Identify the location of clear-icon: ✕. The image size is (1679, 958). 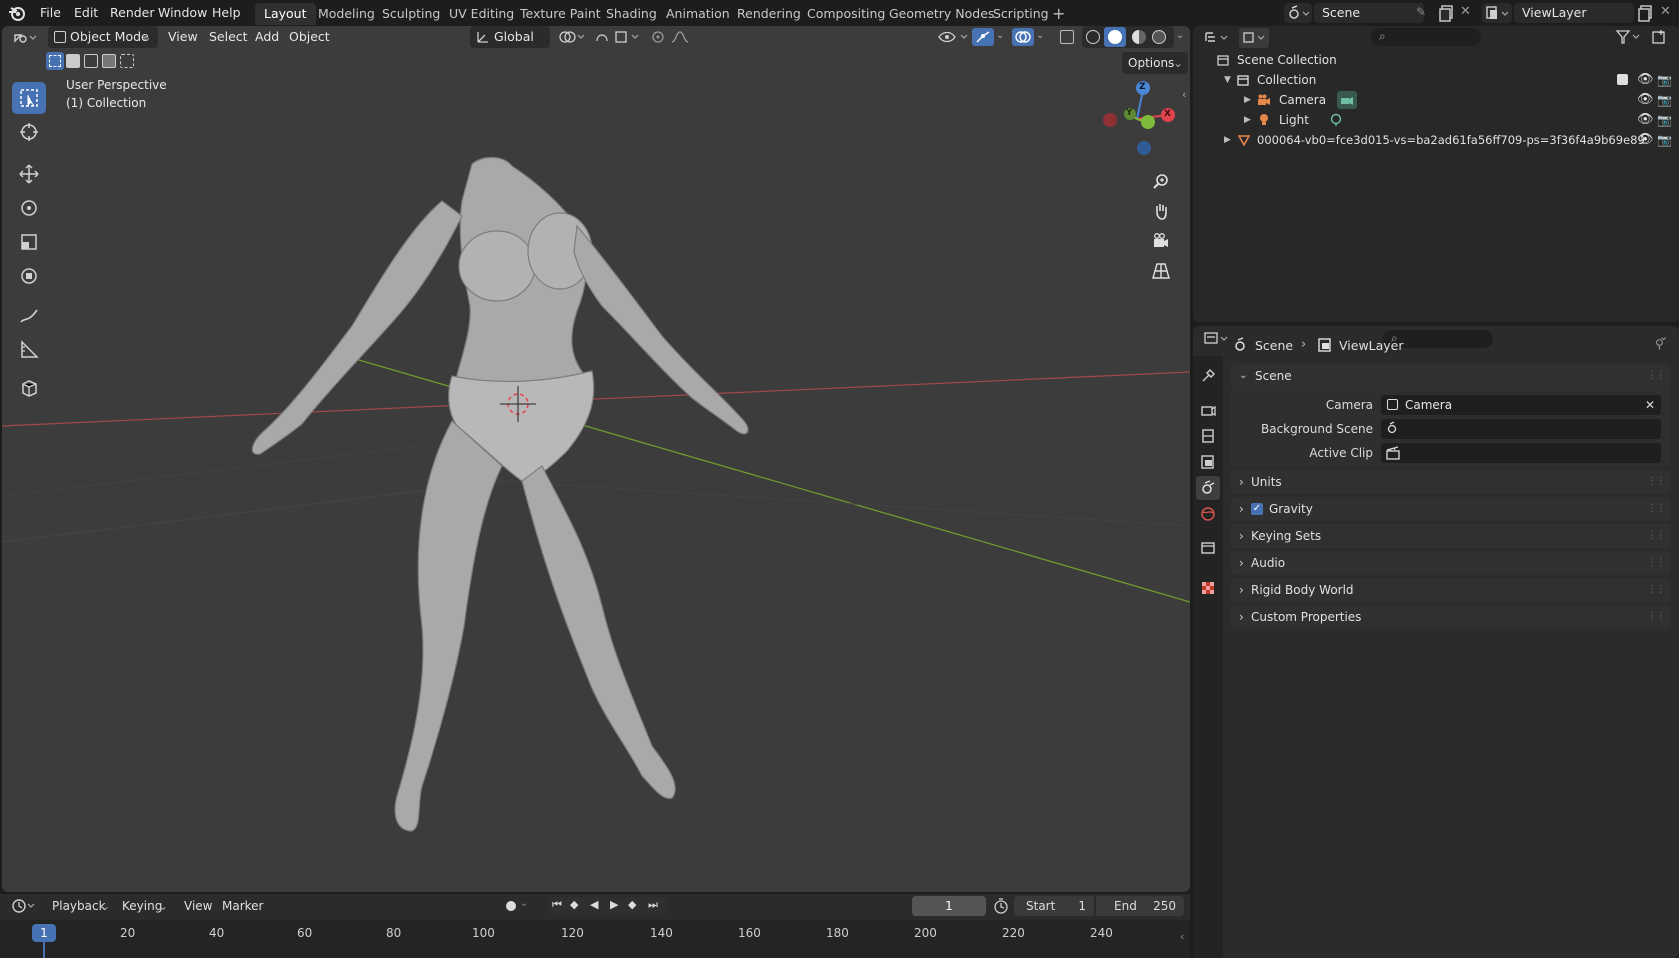
(1650, 405).